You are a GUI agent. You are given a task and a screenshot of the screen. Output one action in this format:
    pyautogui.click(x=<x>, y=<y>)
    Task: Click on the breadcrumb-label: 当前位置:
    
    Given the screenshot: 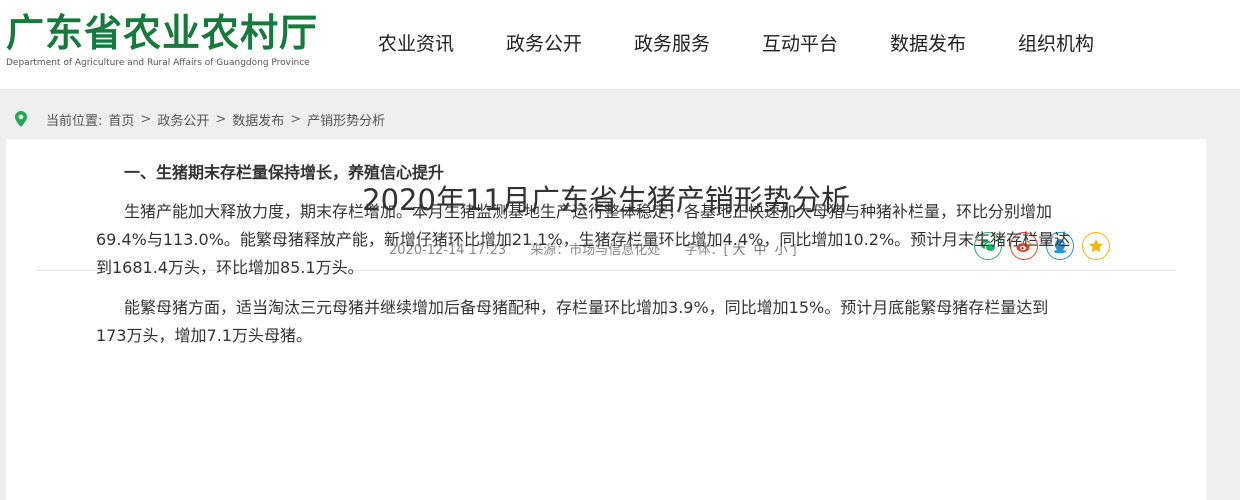 What is the action you would take?
    pyautogui.click(x=74, y=121)
    